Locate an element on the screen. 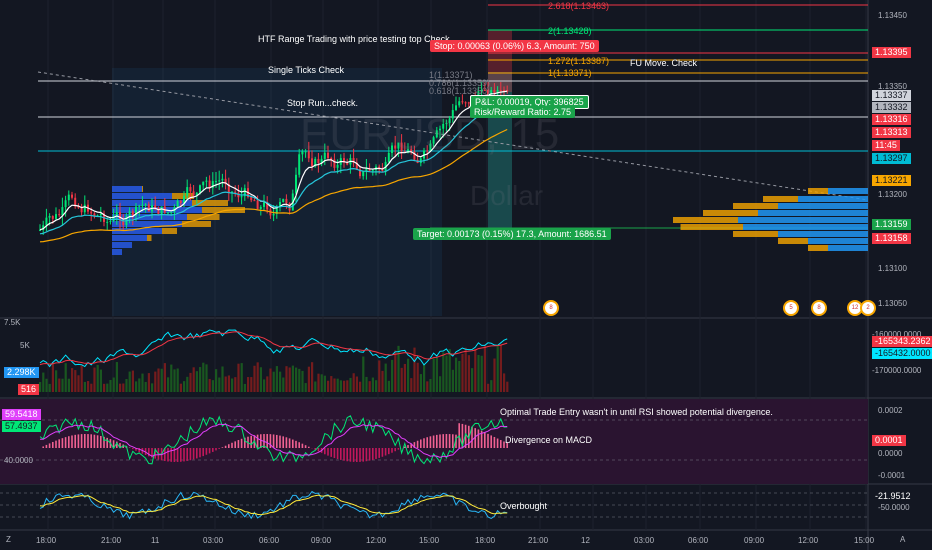 Image resolution: width=932 pixels, height=550 pixels. time-tick: 09:00 is located at coordinates (754, 540).